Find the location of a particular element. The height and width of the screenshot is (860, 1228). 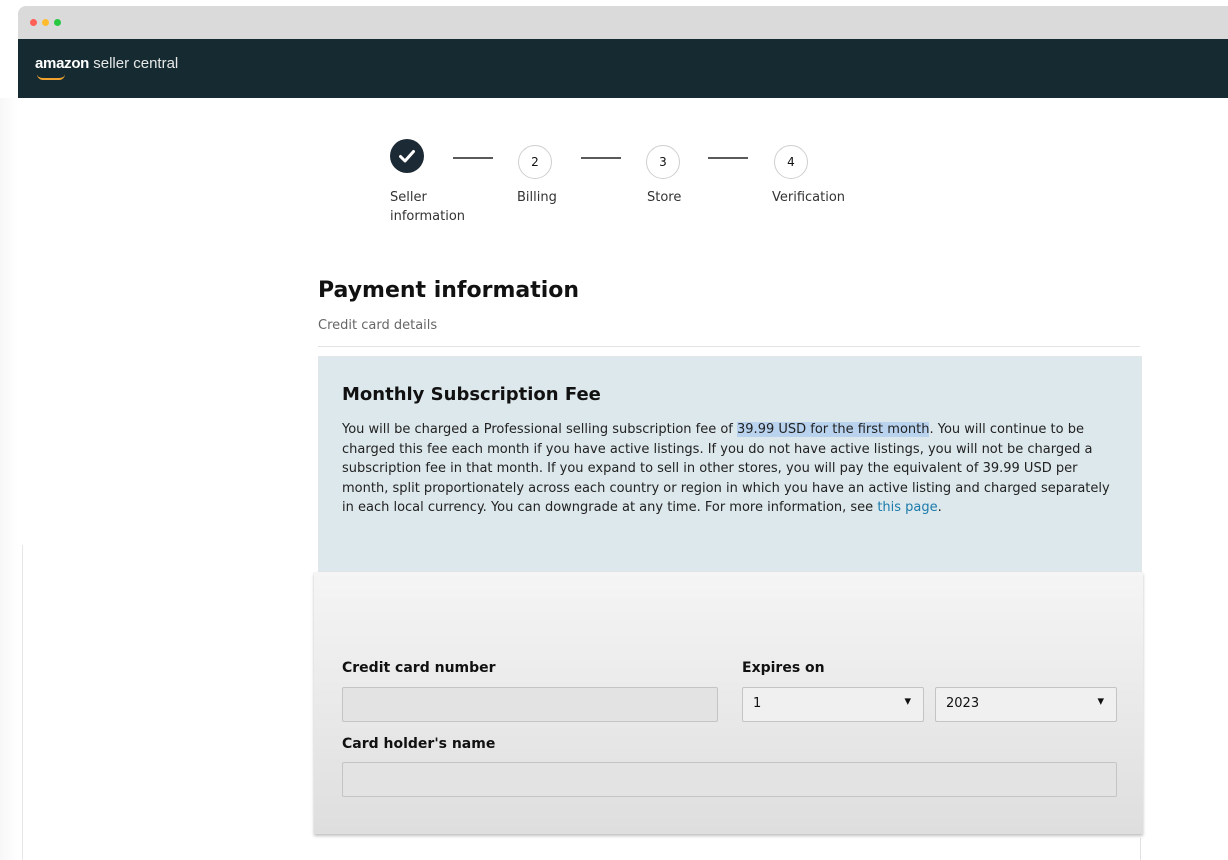

step-4-label: Verification is located at coordinates (809, 197).